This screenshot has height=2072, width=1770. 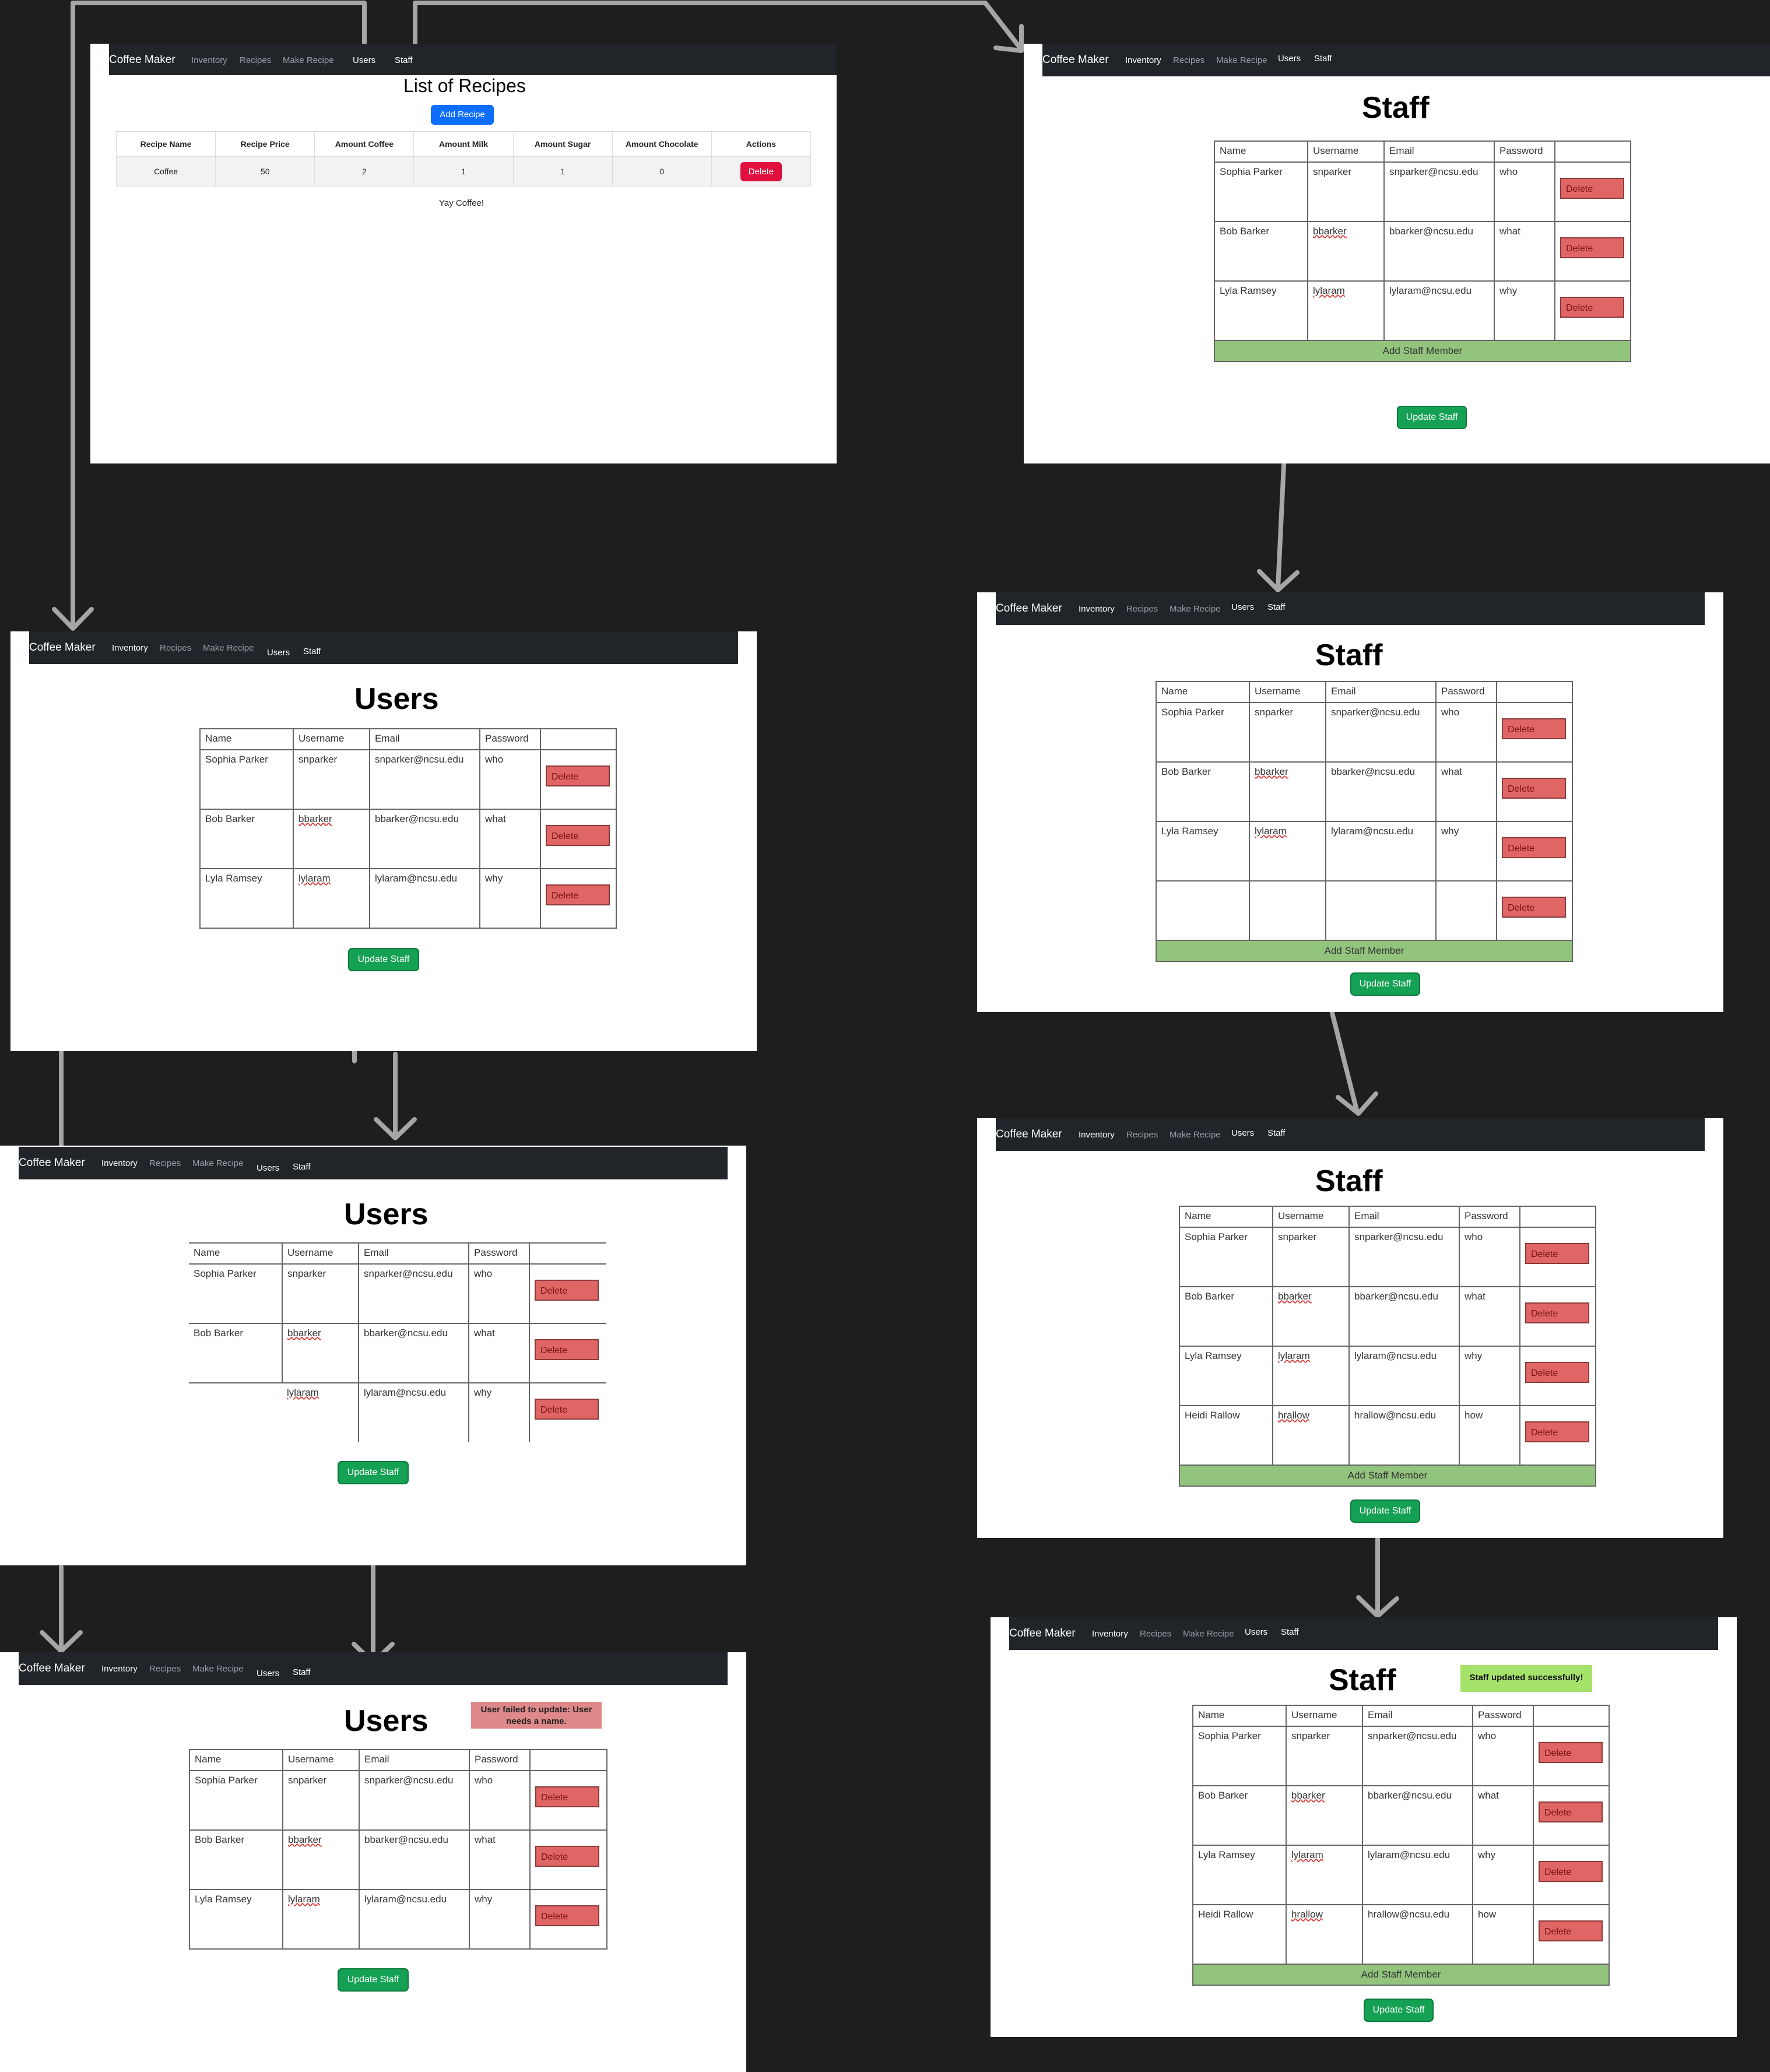 What do you see at coordinates (1417, 1934) in the screenshot?
I see `email-cell: hrallow@ncsu.edu` at bounding box center [1417, 1934].